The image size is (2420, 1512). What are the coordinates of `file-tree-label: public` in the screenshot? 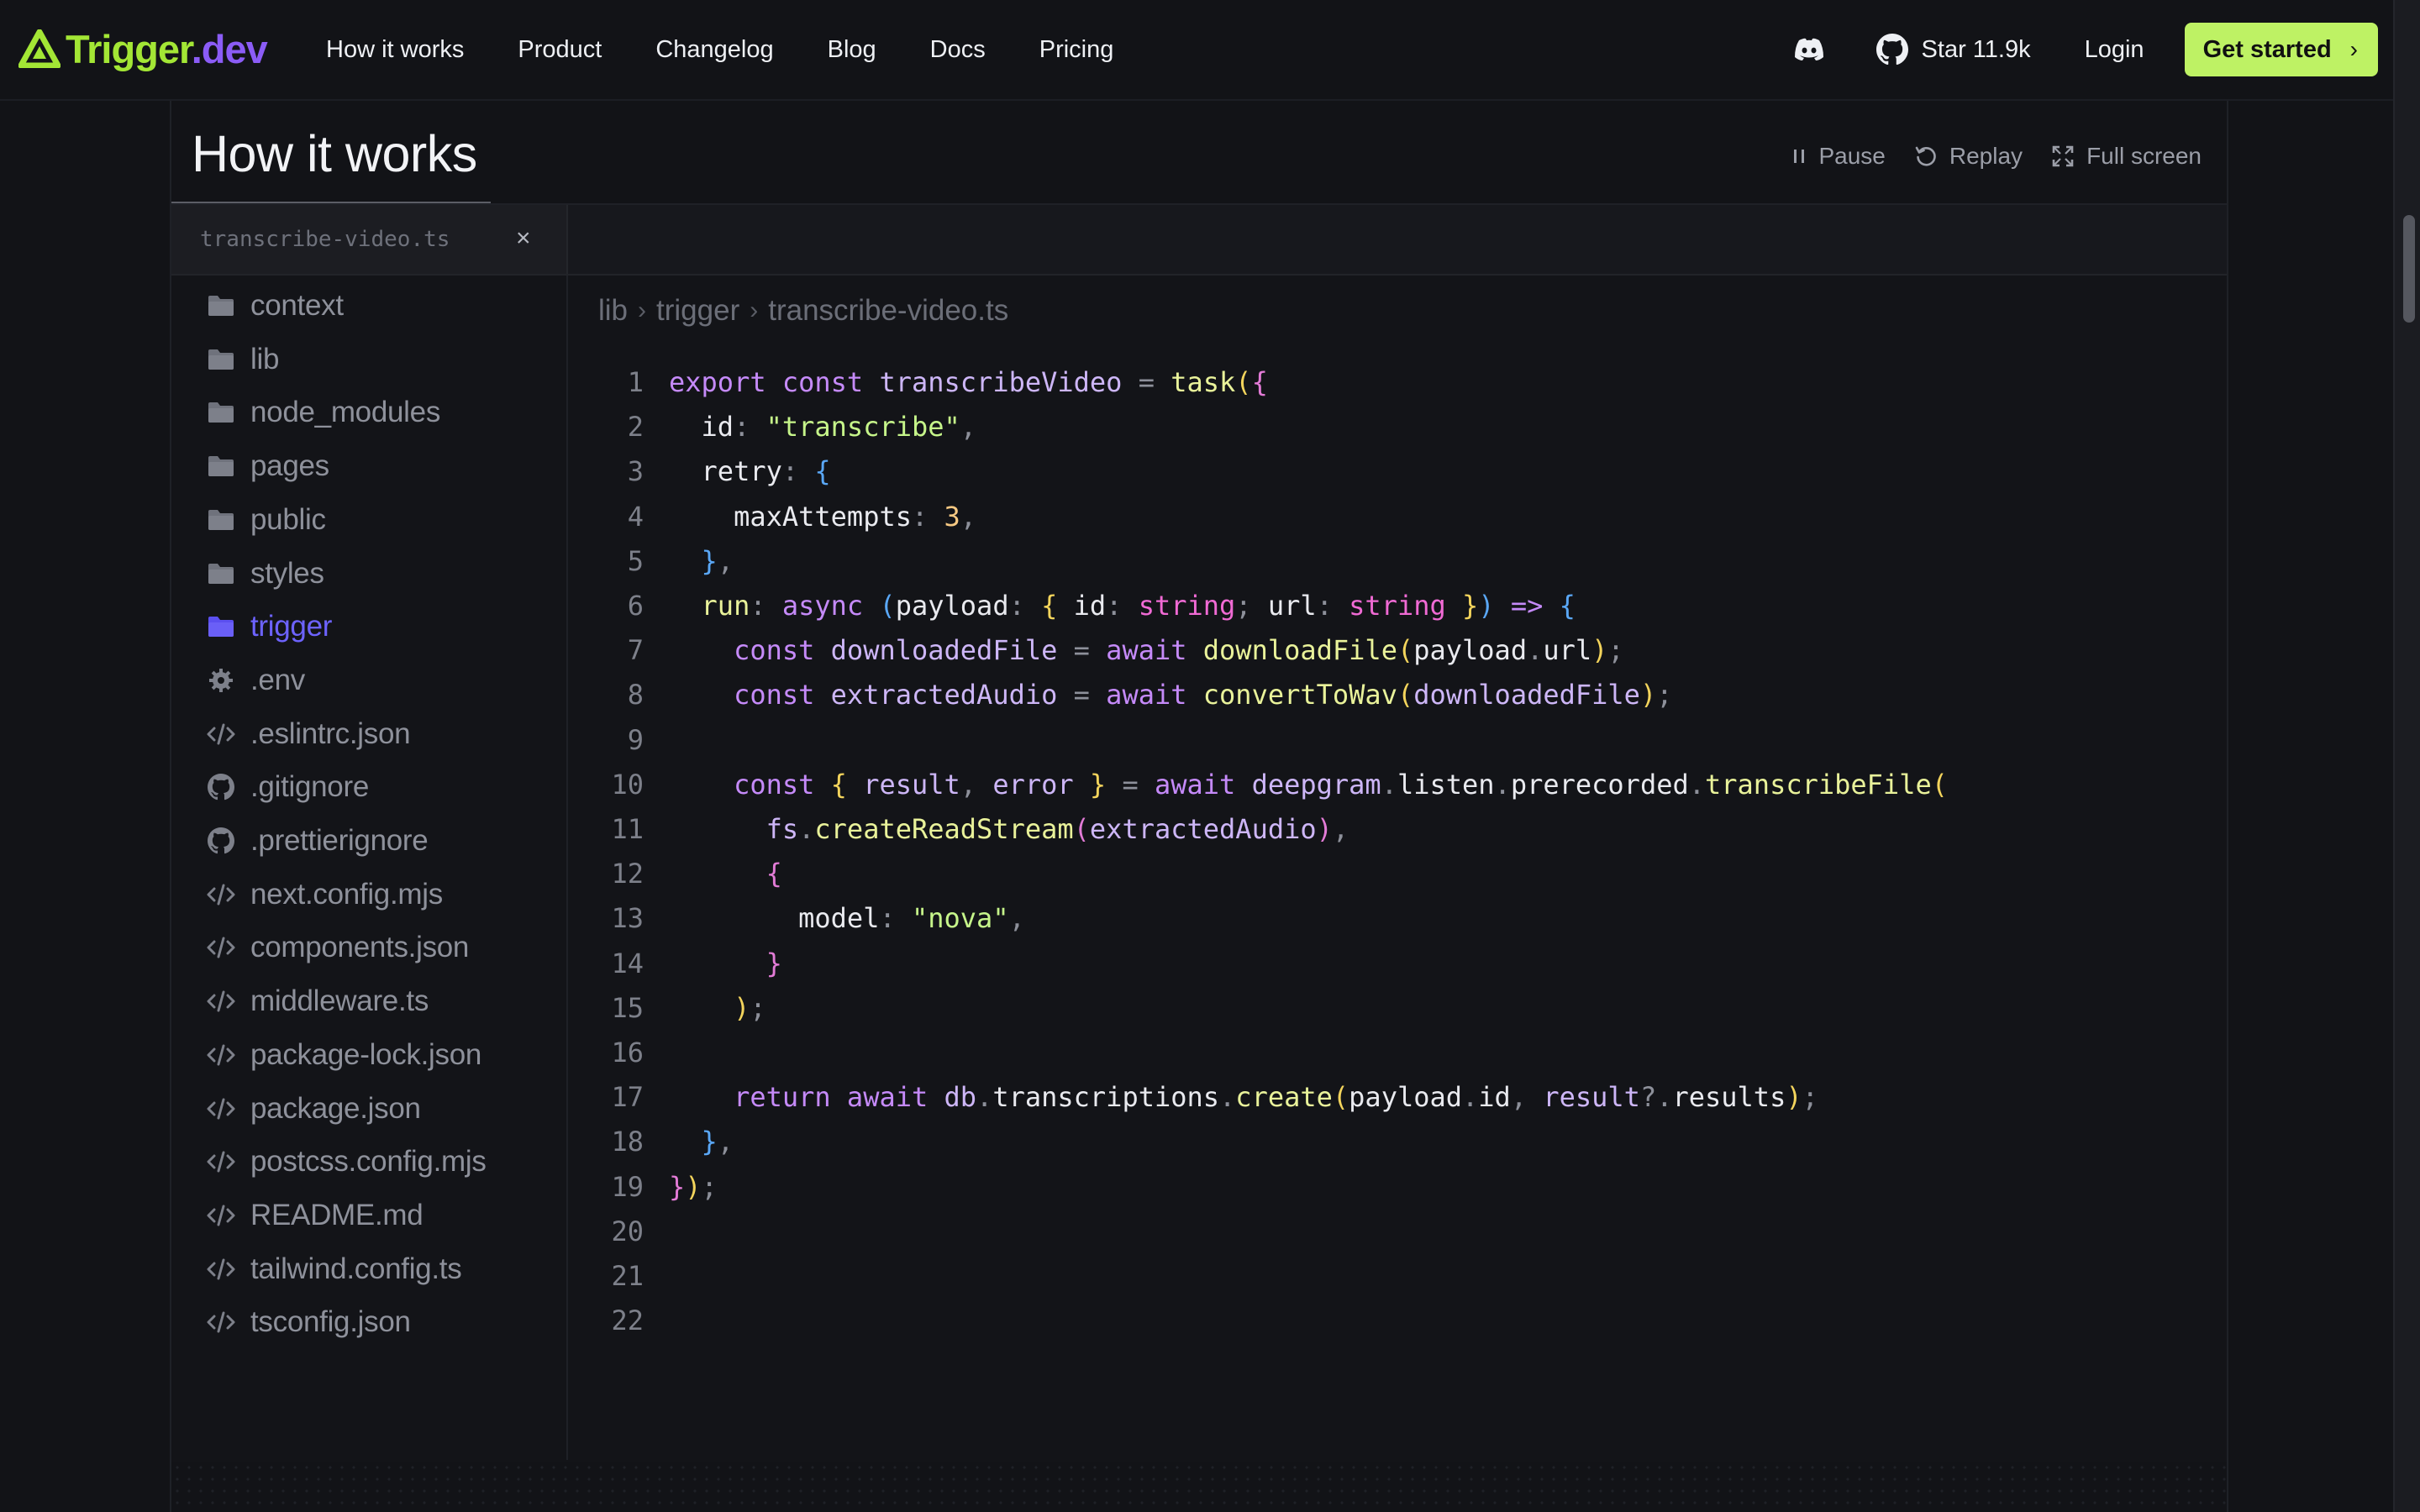 It's located at (288, 519).